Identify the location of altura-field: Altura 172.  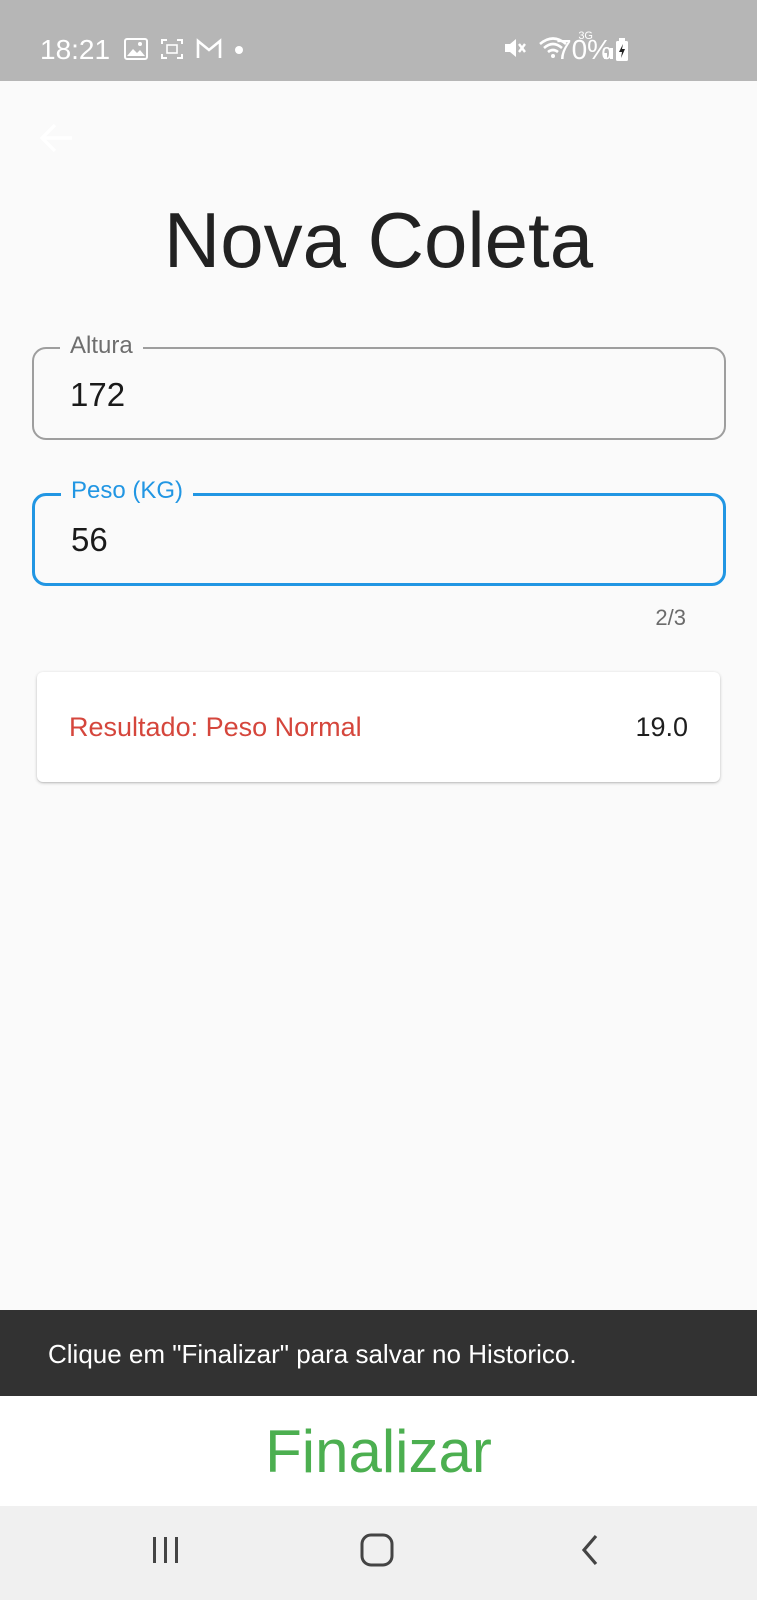
(379, 384).